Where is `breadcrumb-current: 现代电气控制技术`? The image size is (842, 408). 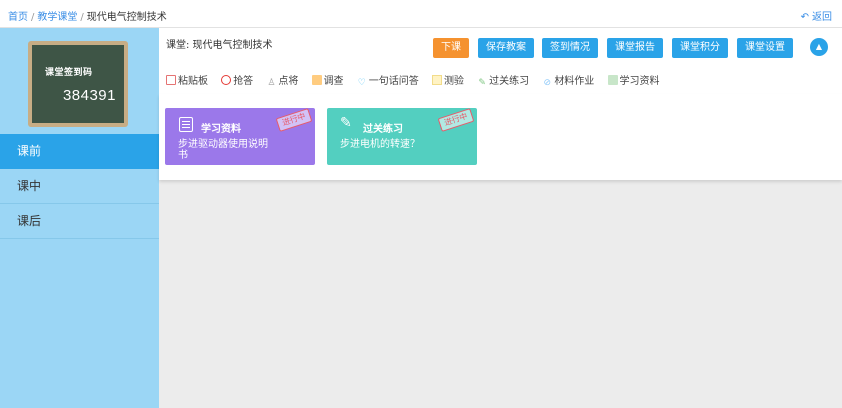 breadcrumb-current: 现代电气控制技术 is located at coordinates (126, 17).